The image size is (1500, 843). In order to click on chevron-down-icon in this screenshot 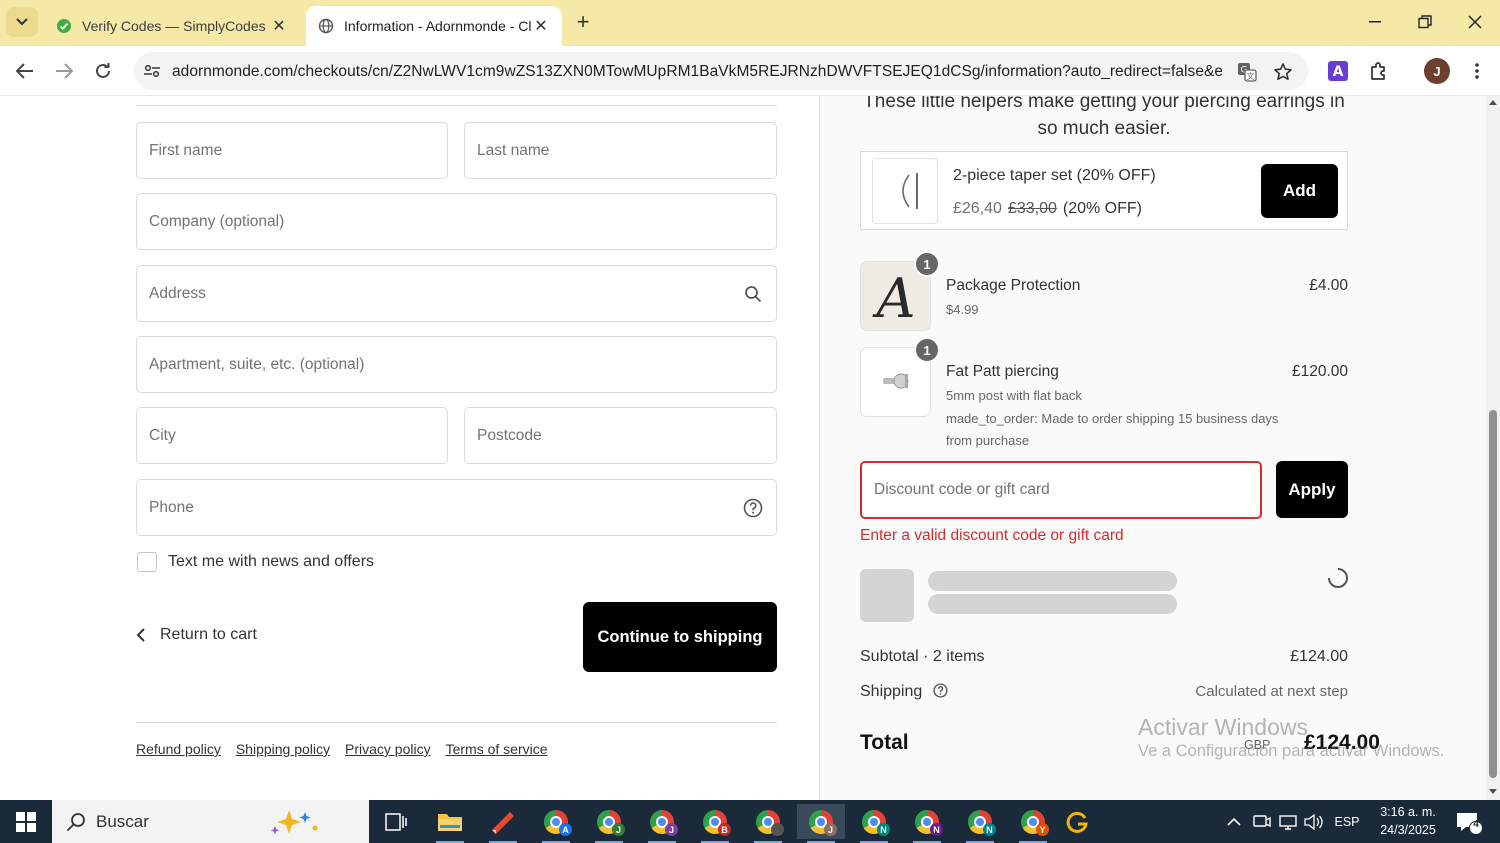, I will do `click(22, 22)`.